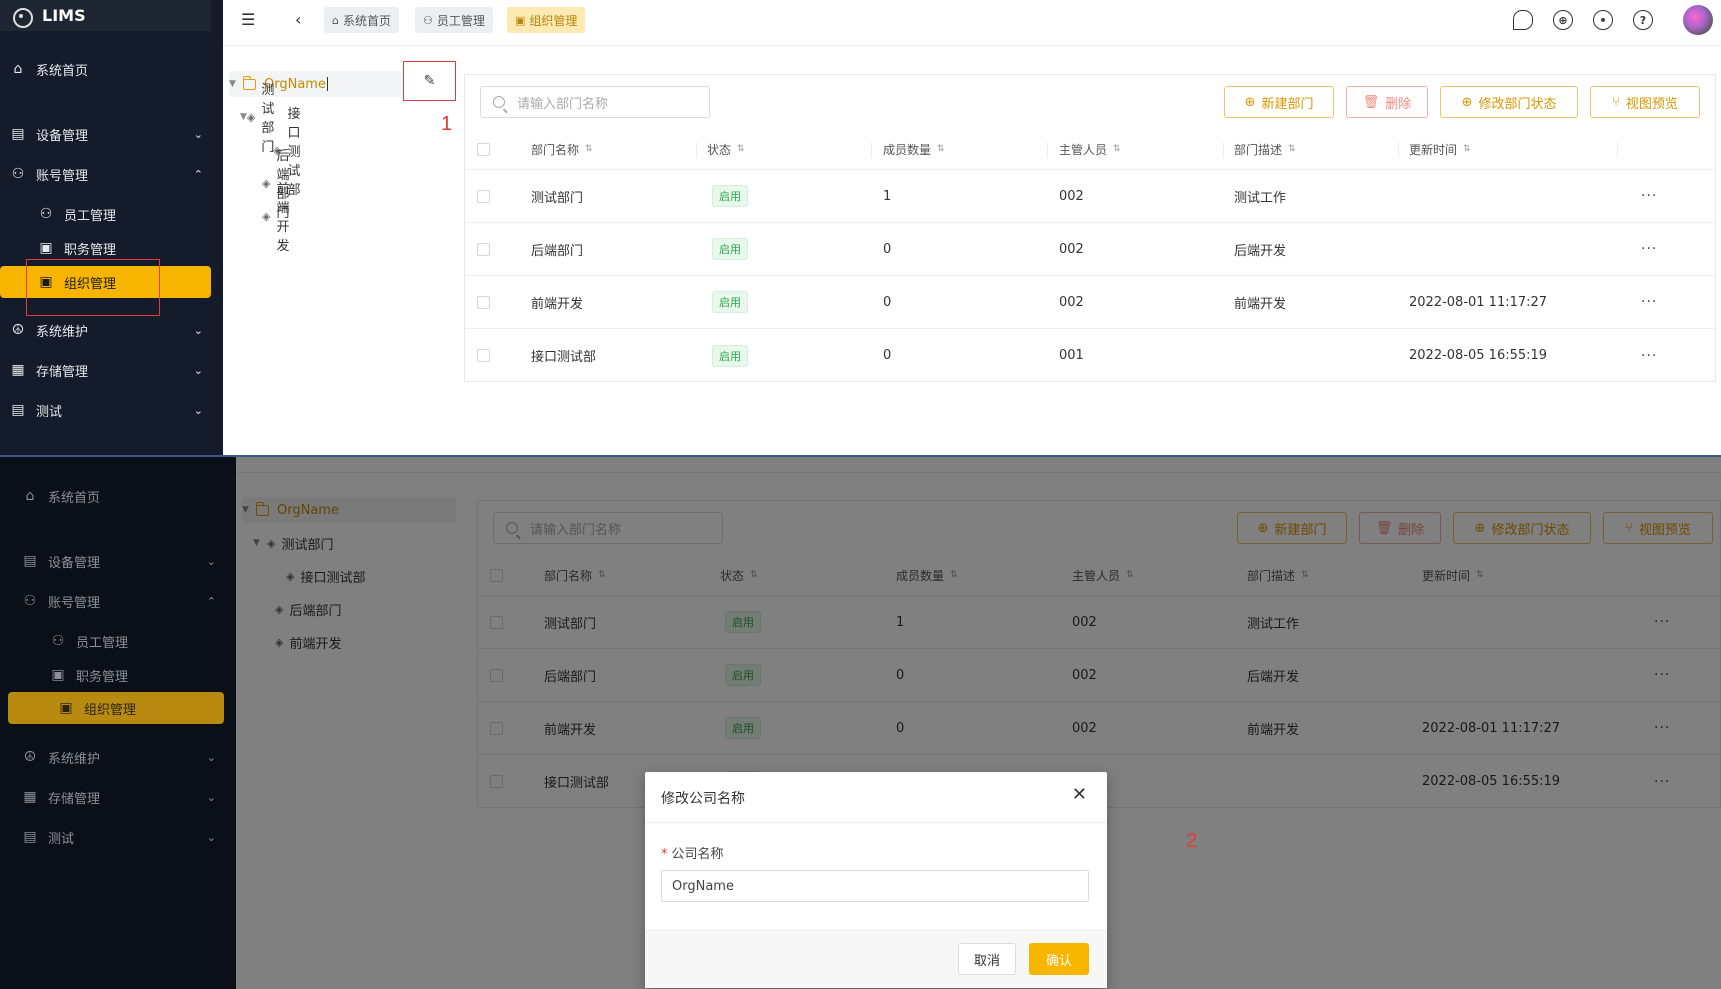 Image resolution: width=1721 pixels, height=989 pixels. What do you see at coordinates (1616, 102) in the screenshot?
I see `branch-icon: ⑂` at bounding box center [1616, 102].